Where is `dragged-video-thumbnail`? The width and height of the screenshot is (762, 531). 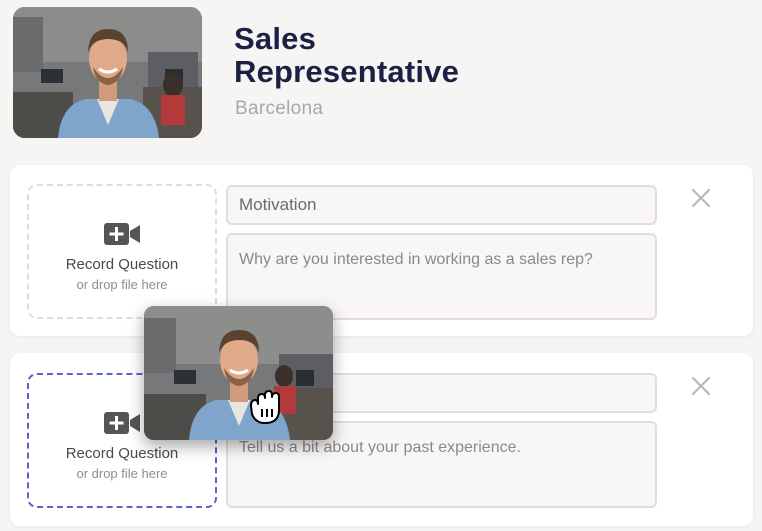 dragged-video-thumbnail is located at coordinates (238, 373).